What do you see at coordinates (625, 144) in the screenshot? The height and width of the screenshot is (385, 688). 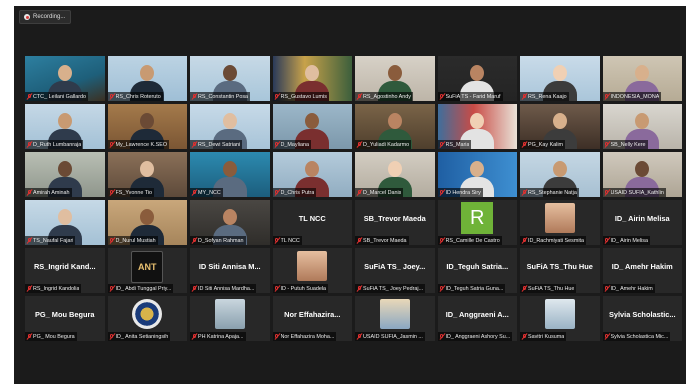 I see `name-label: SB_Nelly Kere` at bounding box center [625, 144].